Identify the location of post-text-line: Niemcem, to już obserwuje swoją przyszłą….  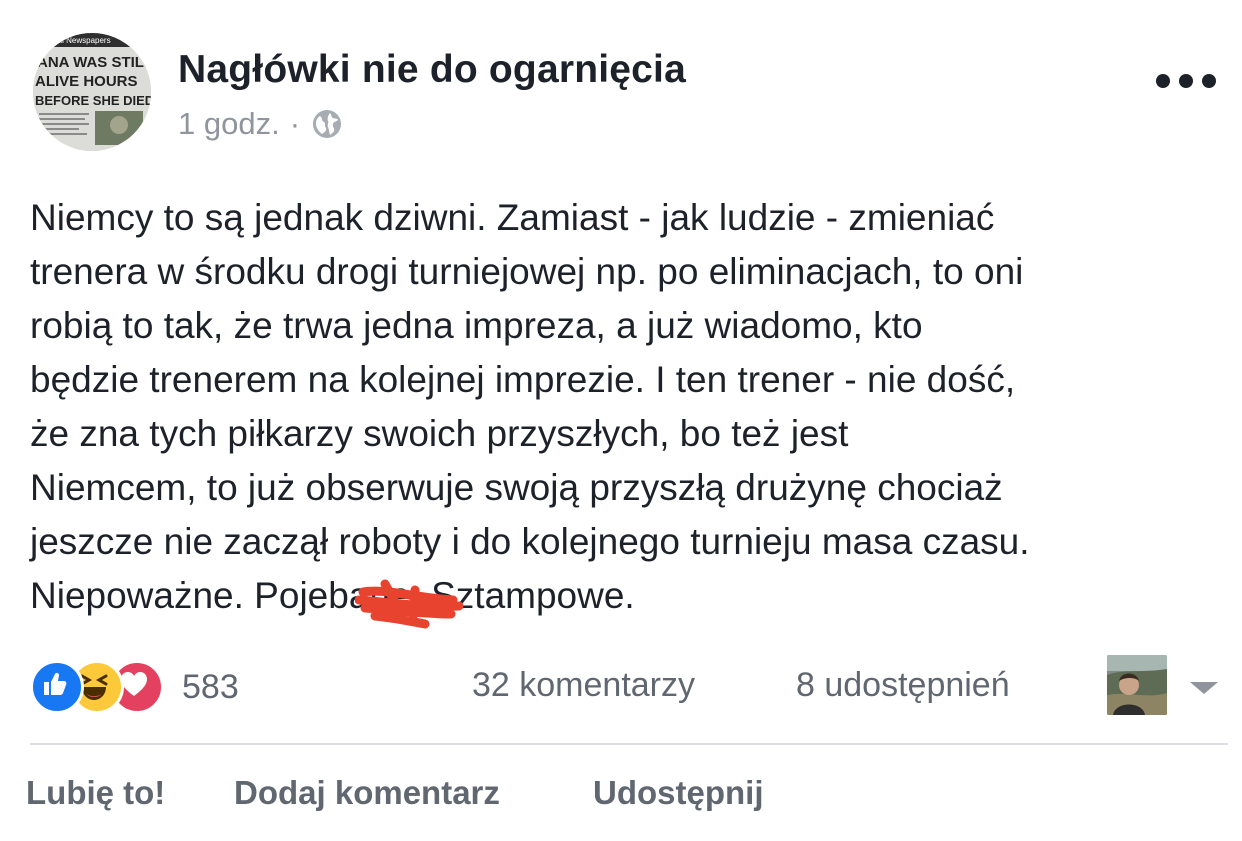
(516, 487).